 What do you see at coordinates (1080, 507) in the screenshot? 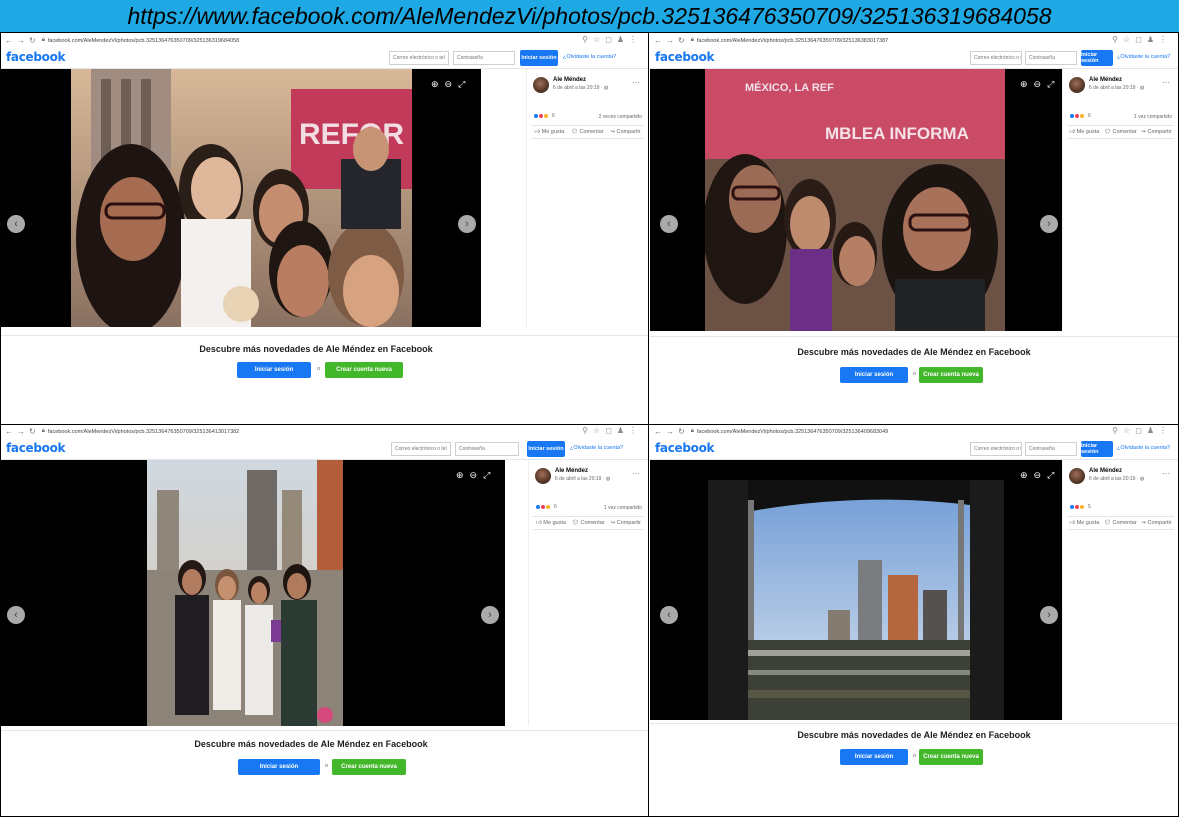
I see `reaction-summary: 5` at bounding box center [1080, 507].